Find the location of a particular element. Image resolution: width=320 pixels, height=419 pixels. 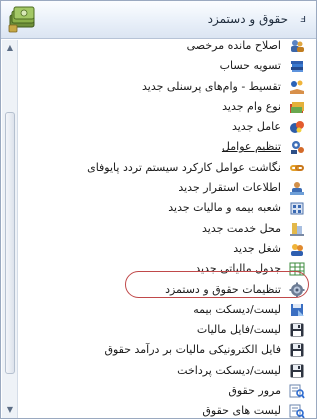

menu-item-label: تنظیم عوامل is located at coordinates (251, 147).